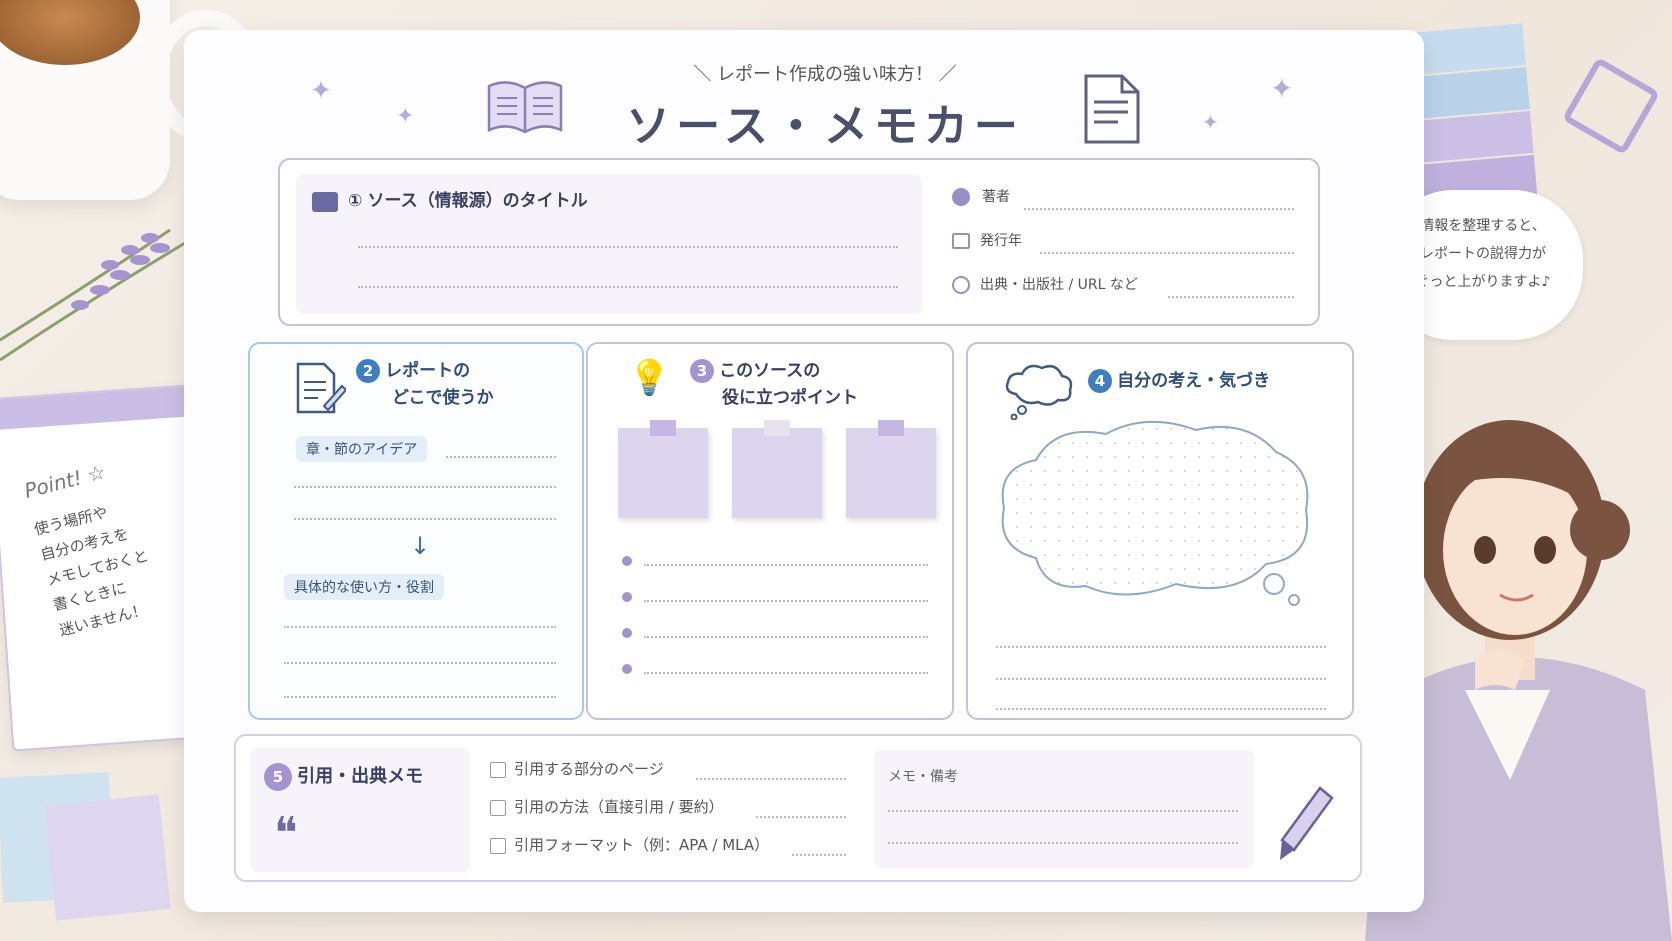 The width and height of the screenshot is (1672, 941). I want to click on check-method: 引用の方法（直接引用 / 要約）, so click(607, 806).